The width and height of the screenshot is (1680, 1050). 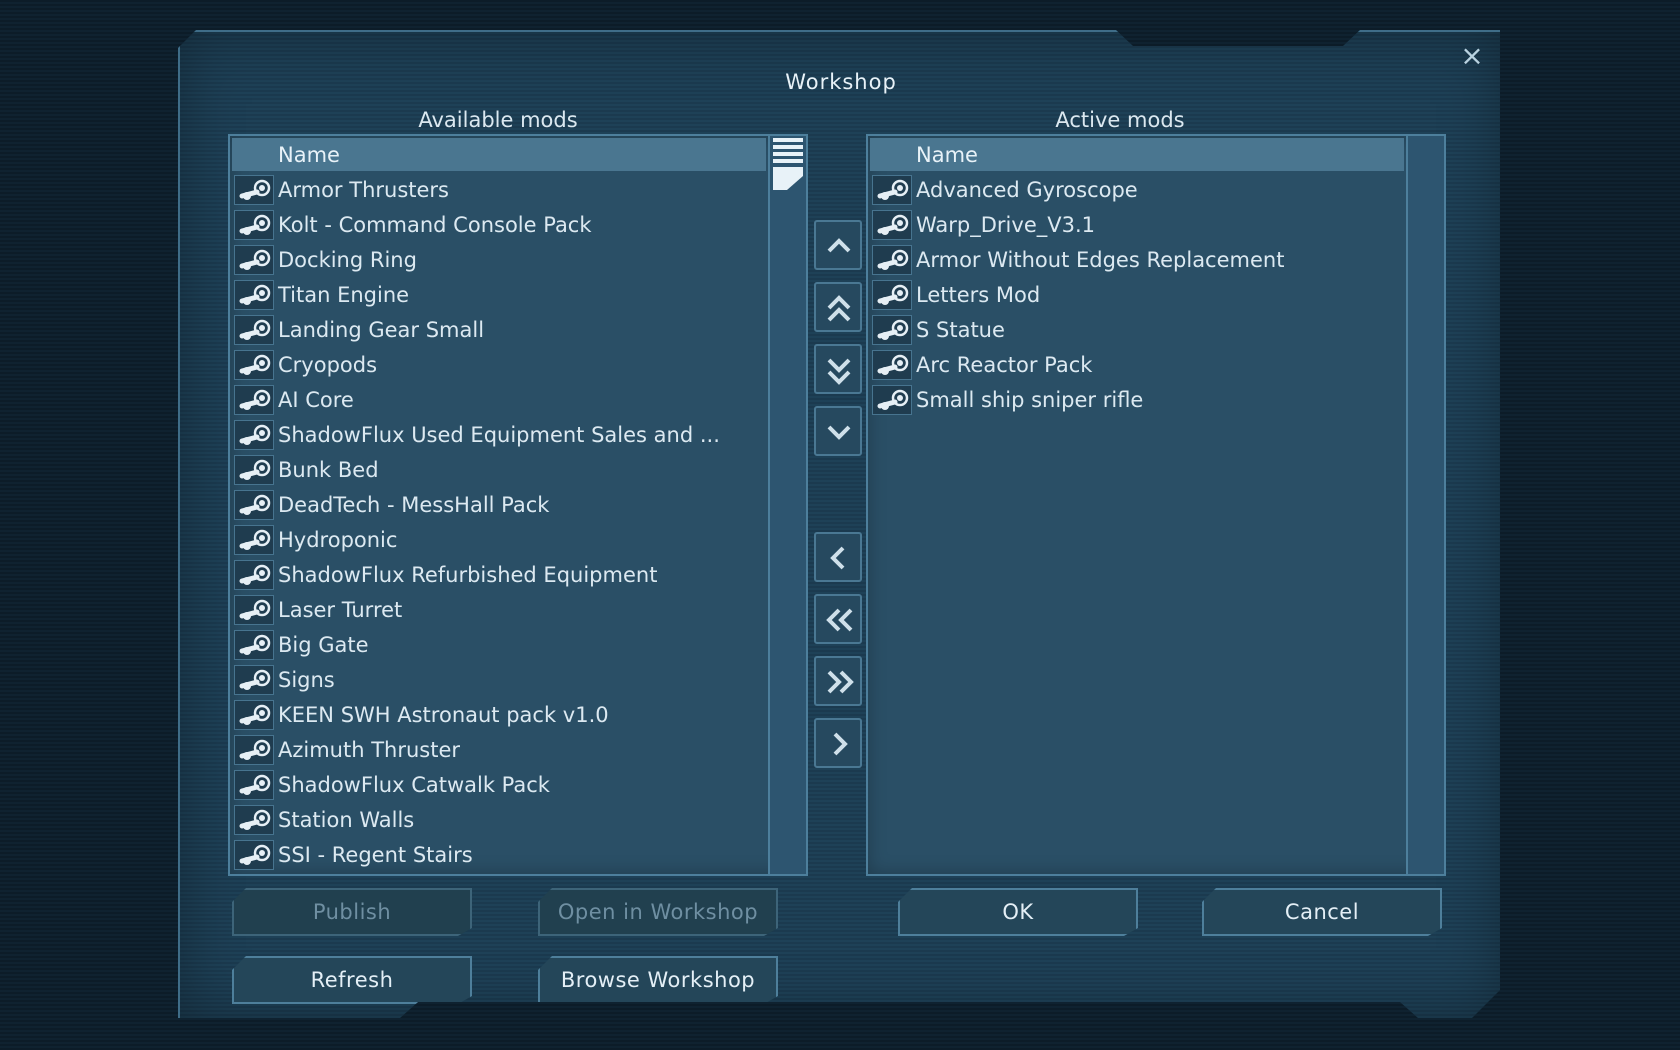 I want to click on mod-name: Landing Gear Small, so click(x=381, y=330).